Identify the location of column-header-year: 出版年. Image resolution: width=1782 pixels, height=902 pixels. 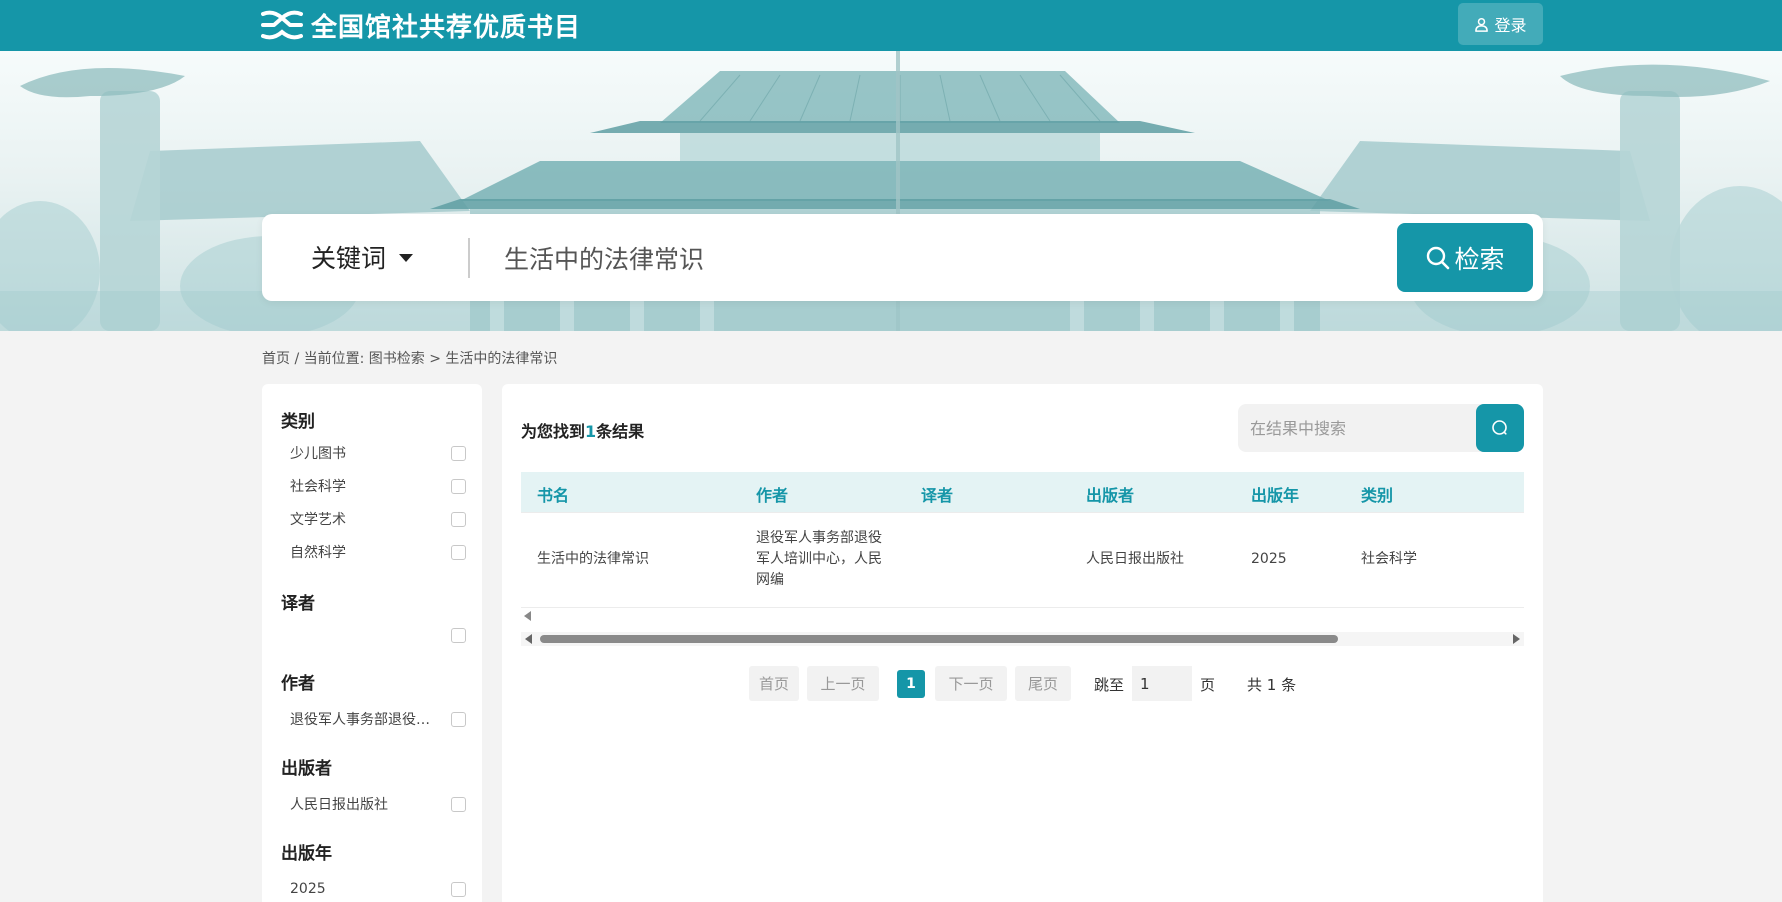
(1275, 494).